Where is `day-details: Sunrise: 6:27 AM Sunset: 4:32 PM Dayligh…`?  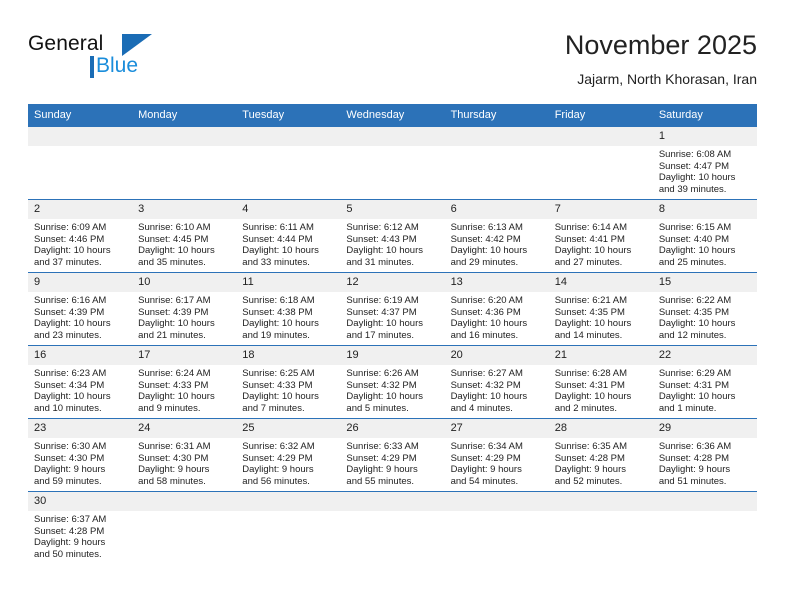
day-details: Sunrise: 6:27 AM Sunset: 4:32 PM Dayligh… is located at coordinates (497, 389).